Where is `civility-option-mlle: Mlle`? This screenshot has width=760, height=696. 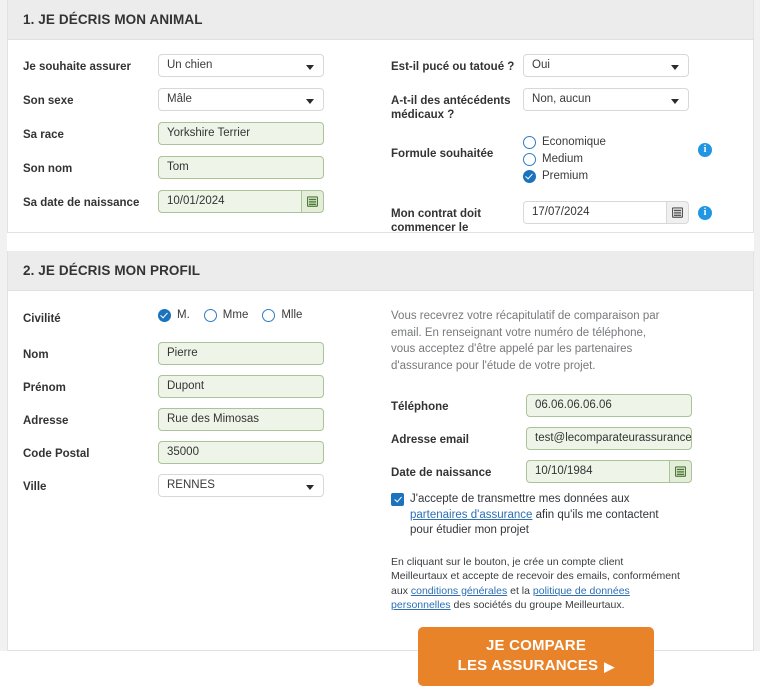 civility-option-mlle: Mlle is located at coordinates (282, 315).